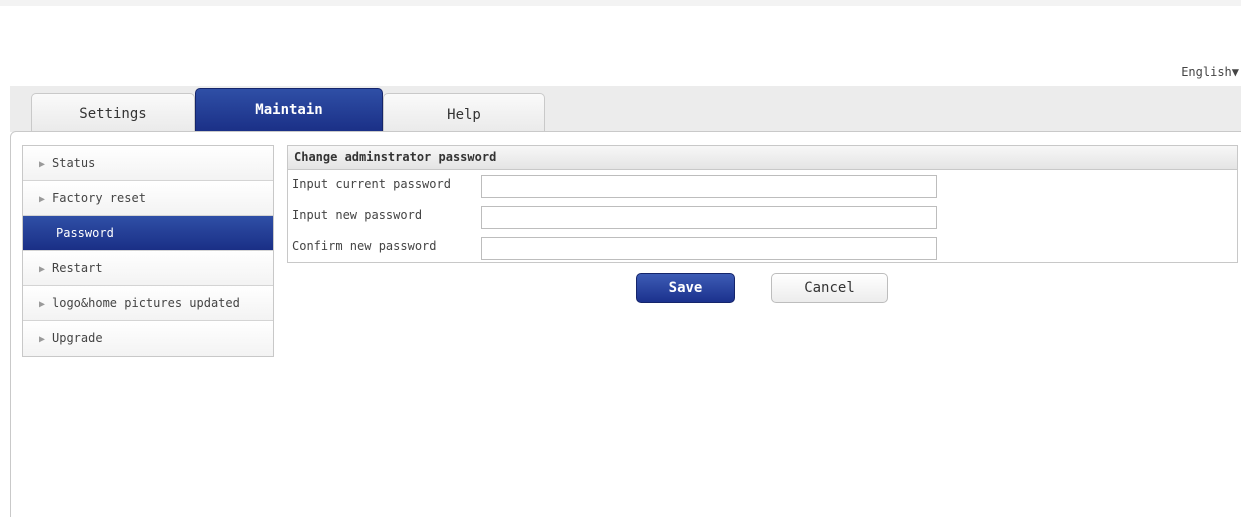 Image resolution: width=1241 pixels, height=517 pixels. I want to click on confirm-password-label: Confirm new password, so click(364, 246).